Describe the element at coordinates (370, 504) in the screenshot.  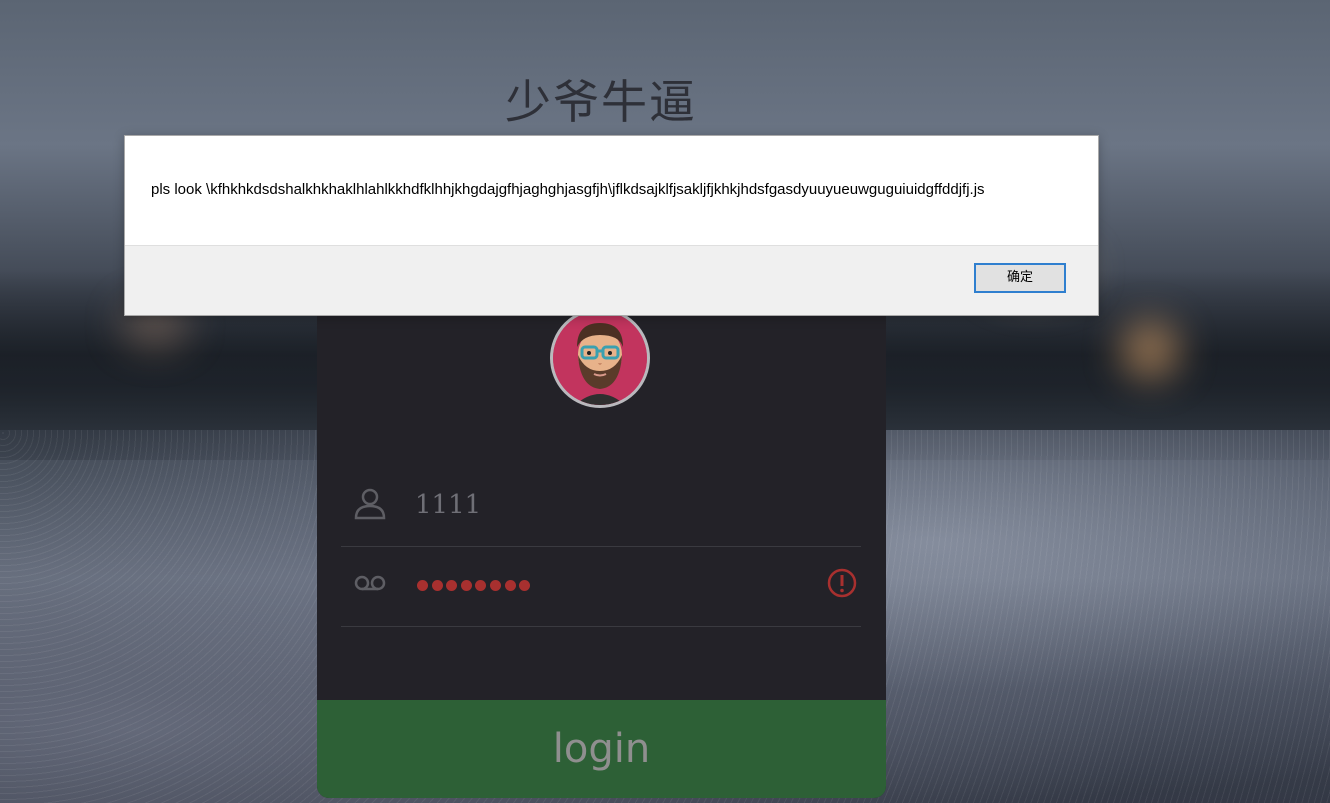
I see `user-icon` at that location.